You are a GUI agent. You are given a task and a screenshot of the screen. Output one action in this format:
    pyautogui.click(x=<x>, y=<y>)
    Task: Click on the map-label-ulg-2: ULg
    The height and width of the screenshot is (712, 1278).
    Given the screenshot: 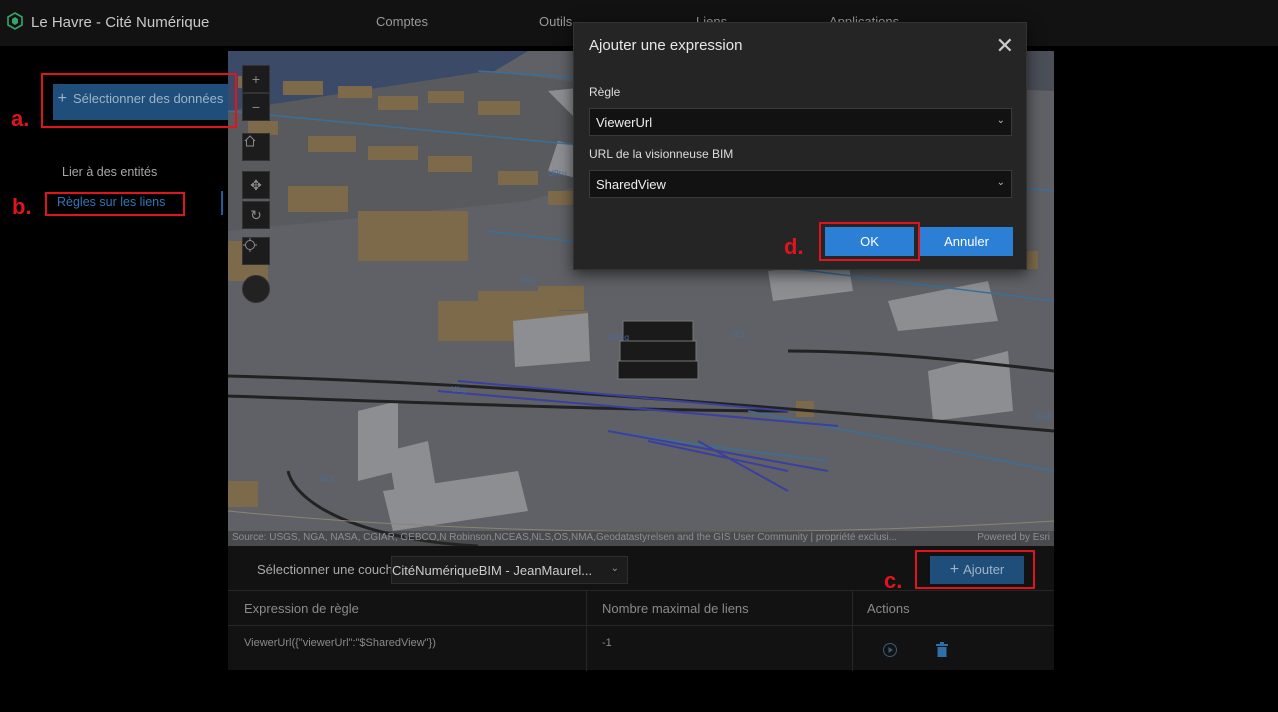 What is the action you would take?
    pyautogui.click(x=458, y=389)
    